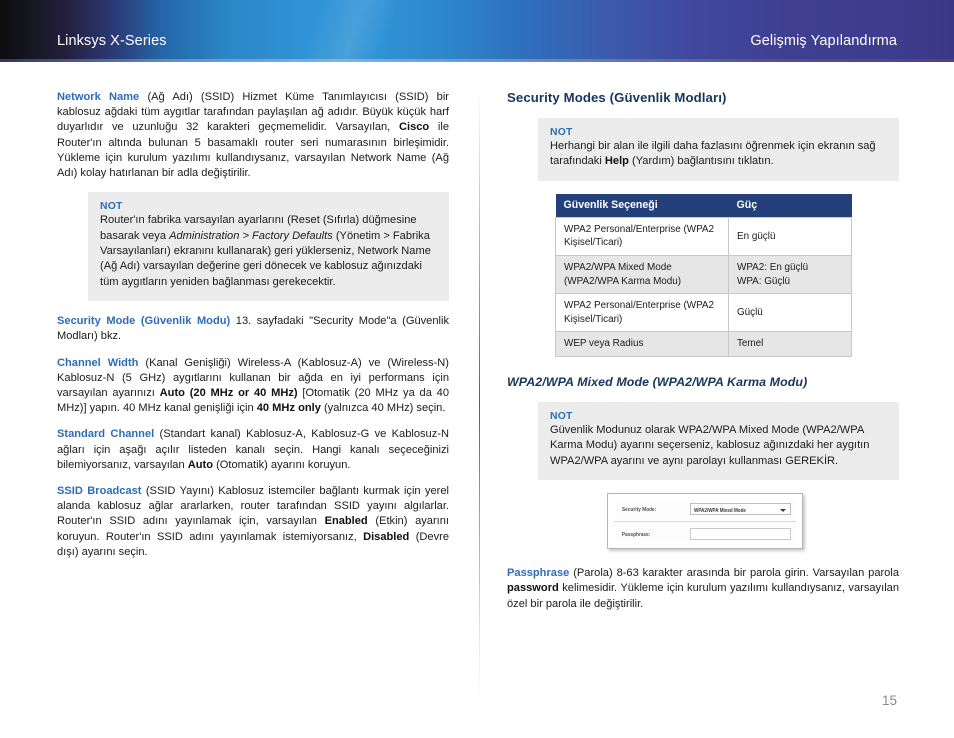 Image resolution: width=954 pixels, height=738 pixels. Describe the element at coordinates (538, 573) in the screenshot. I see `term-passphrase: Passphrase` at that location.